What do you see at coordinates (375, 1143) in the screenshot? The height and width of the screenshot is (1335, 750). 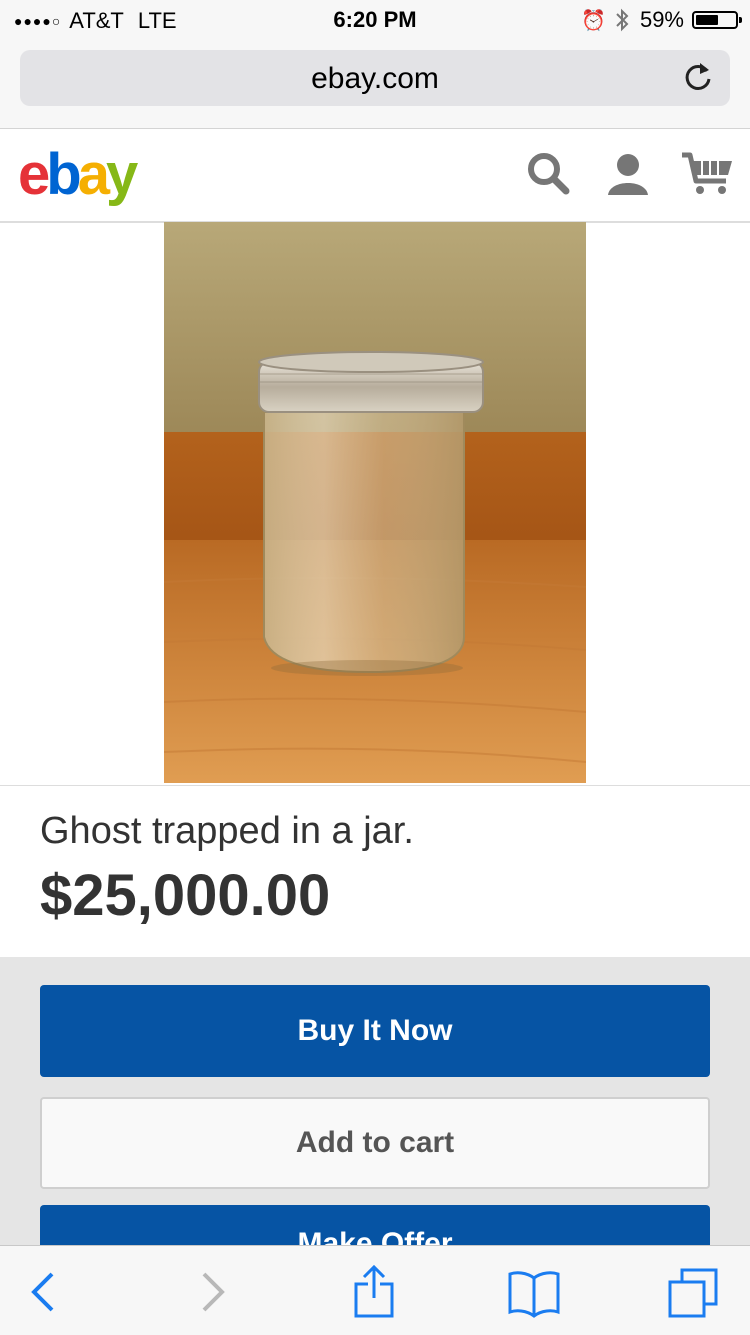 I see `add-to-cart-button: Add to cart` at bounding box center [375, 1143].